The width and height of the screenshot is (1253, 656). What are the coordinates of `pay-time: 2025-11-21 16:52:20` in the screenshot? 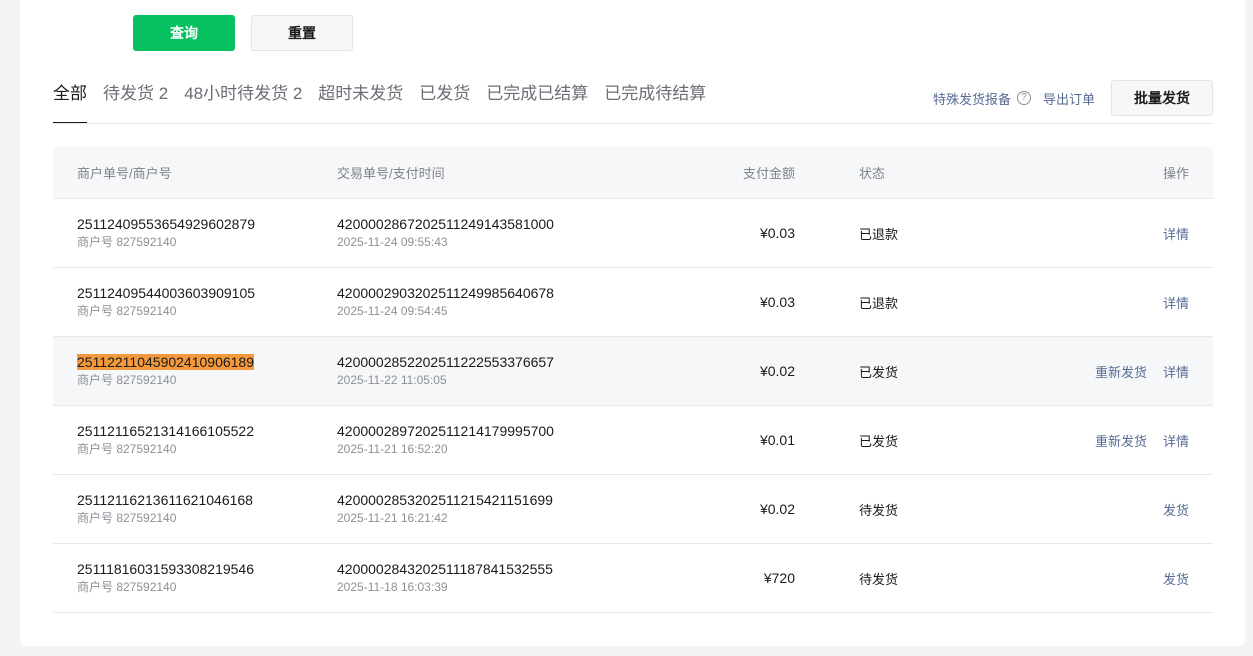 It's located at (392, 449).